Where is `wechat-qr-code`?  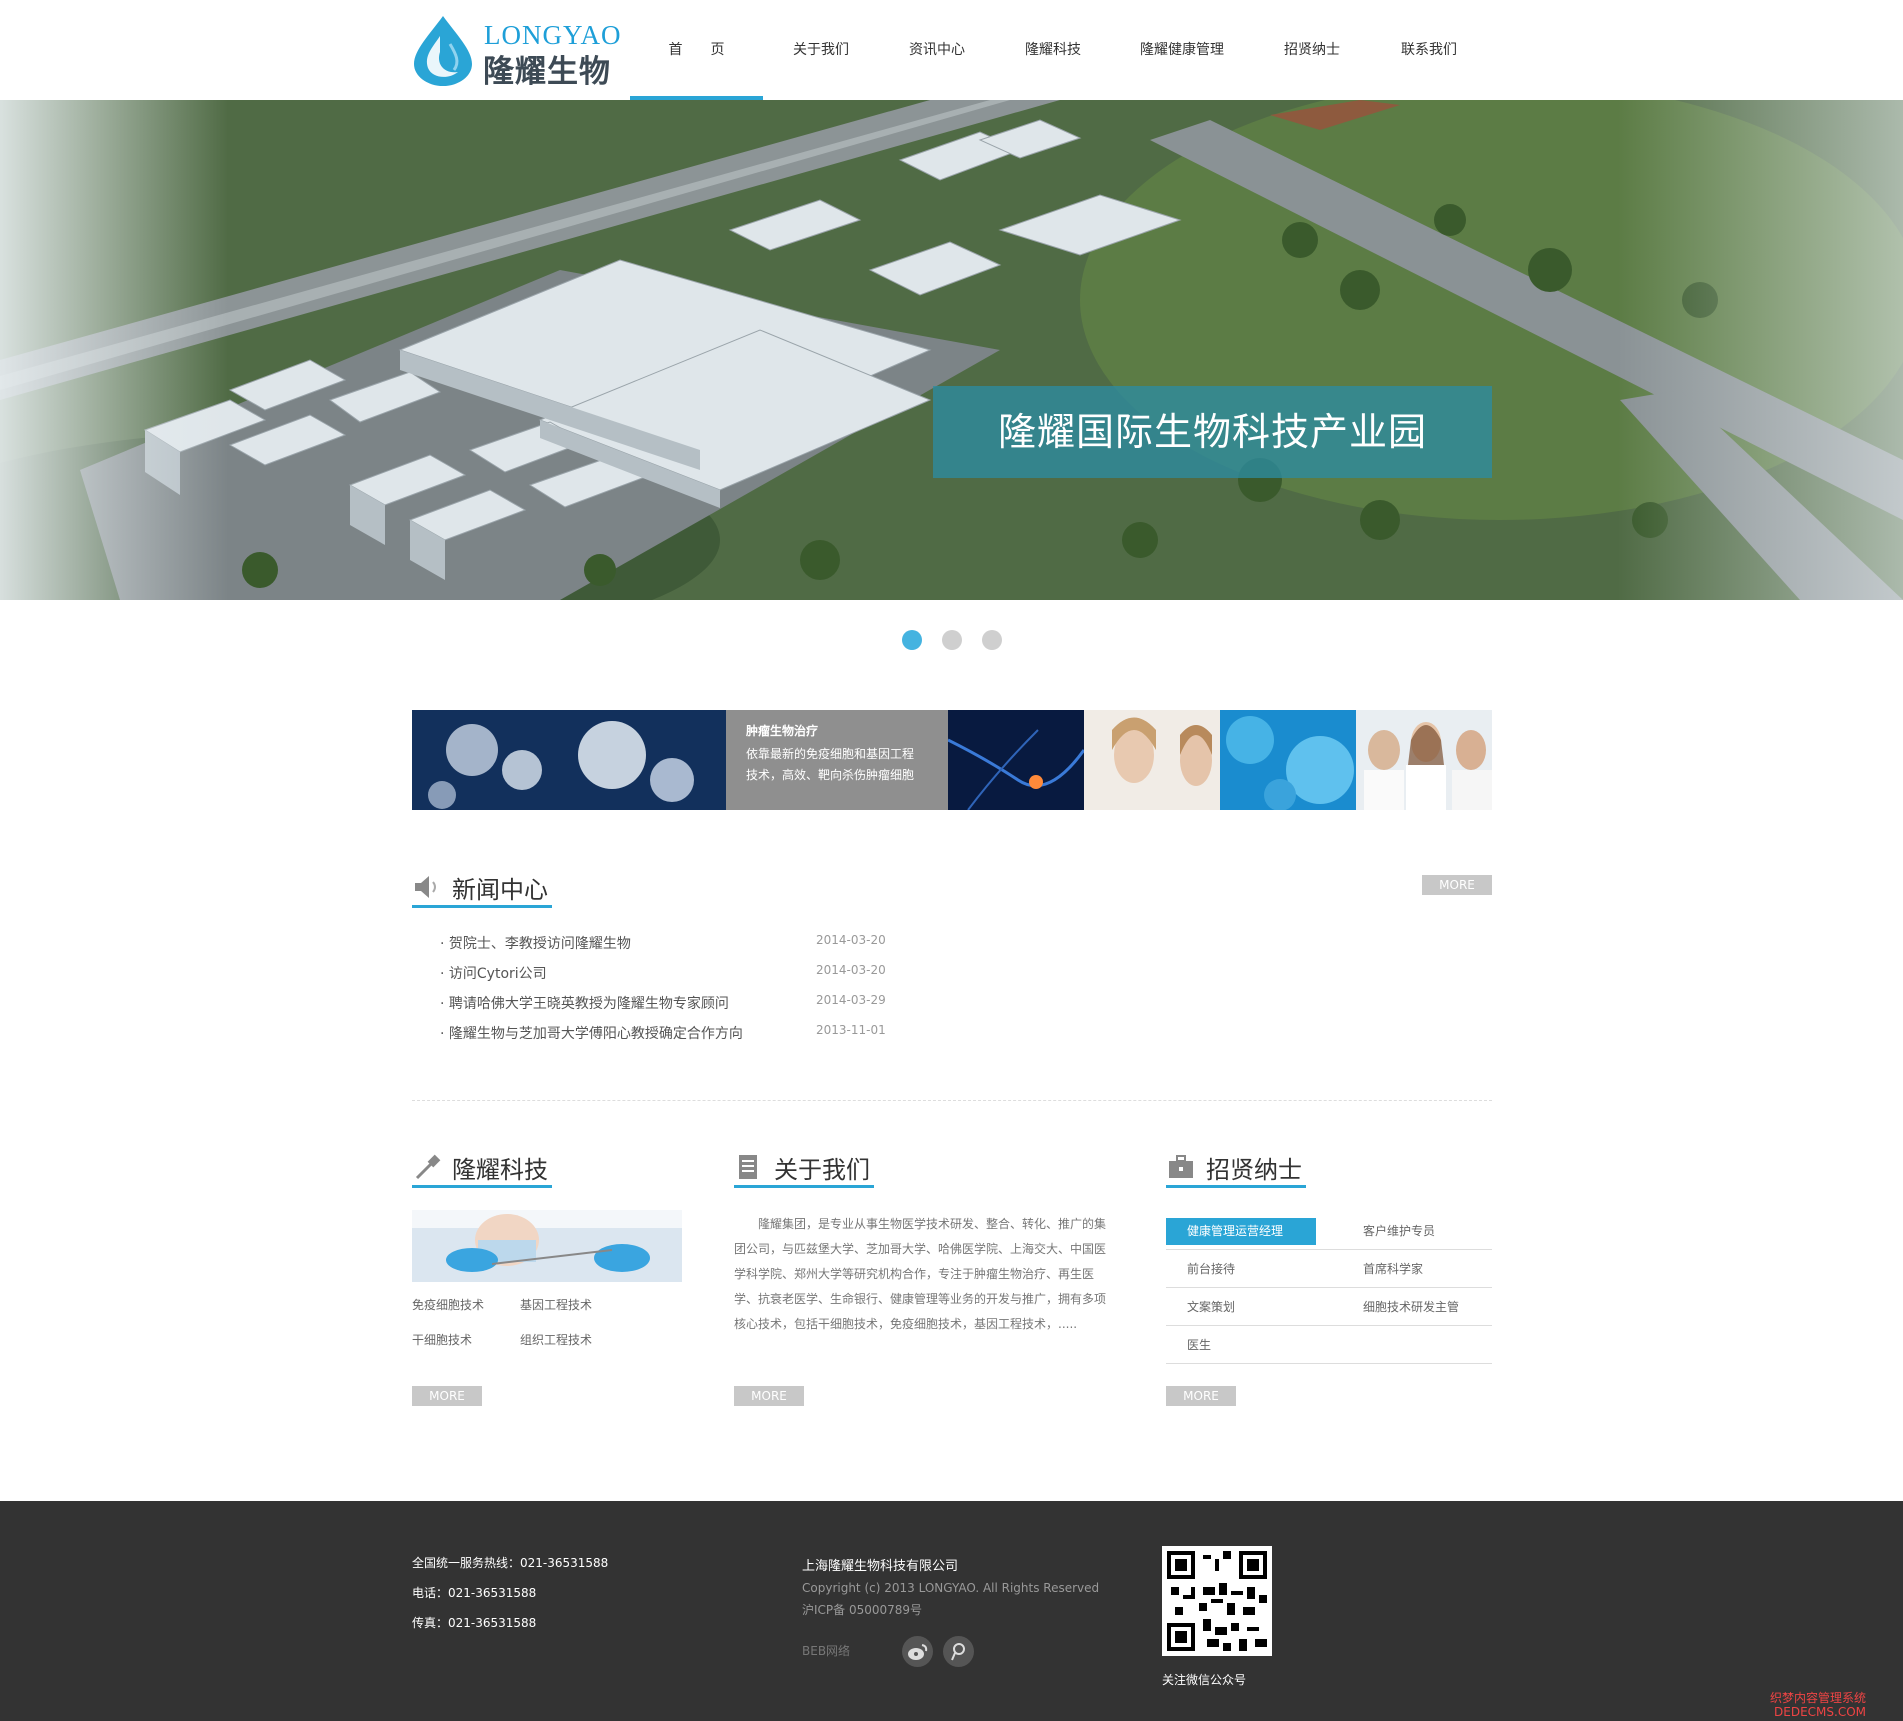
wechat-qr-code is located at coordinates (1217, 1601).